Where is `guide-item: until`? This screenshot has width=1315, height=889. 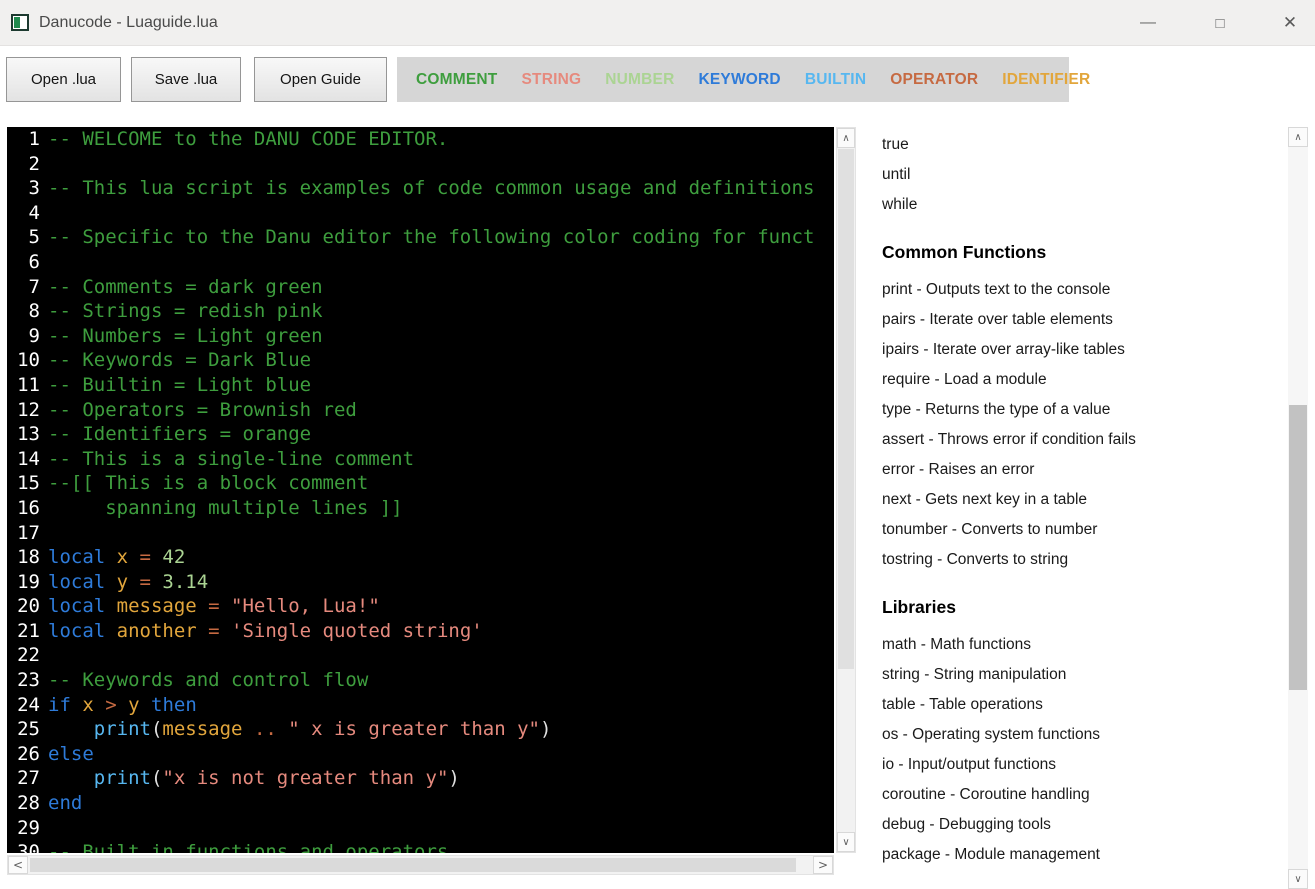 guide-item: until is located at coordinates (896, 174).